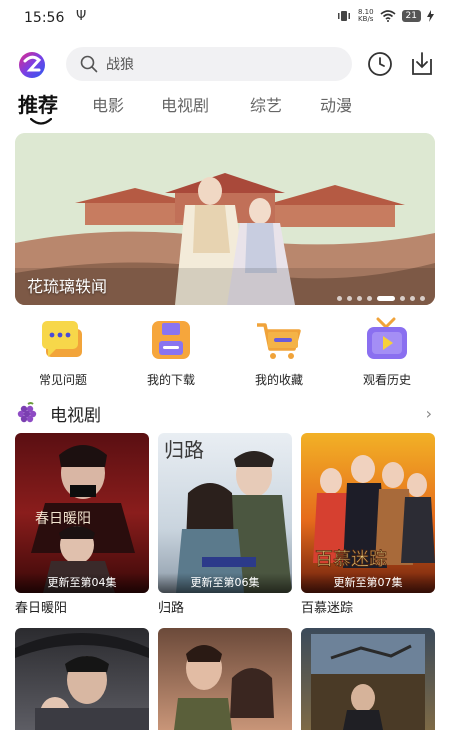 This screenshot has width=450, height=730. Describe the element at coordinates (32, 64) in the screenshot. I see `app-logo-icon` at that location.